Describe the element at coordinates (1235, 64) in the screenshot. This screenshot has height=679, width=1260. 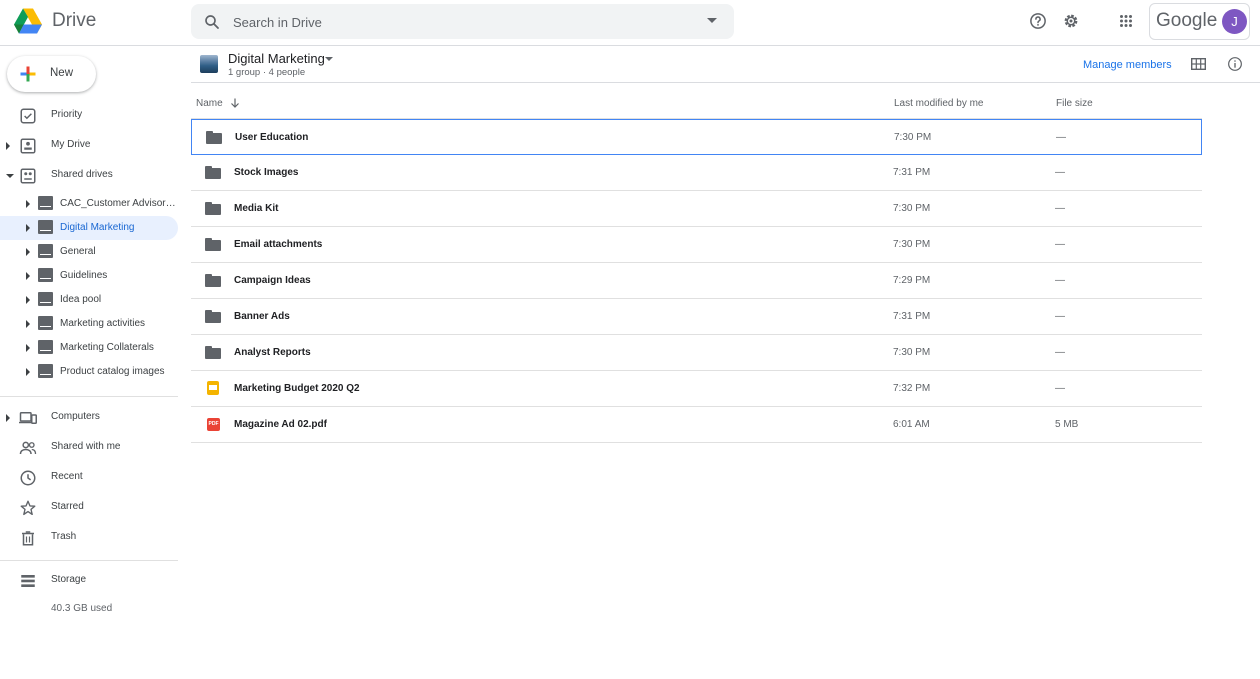
I see `info-icon` at that location.